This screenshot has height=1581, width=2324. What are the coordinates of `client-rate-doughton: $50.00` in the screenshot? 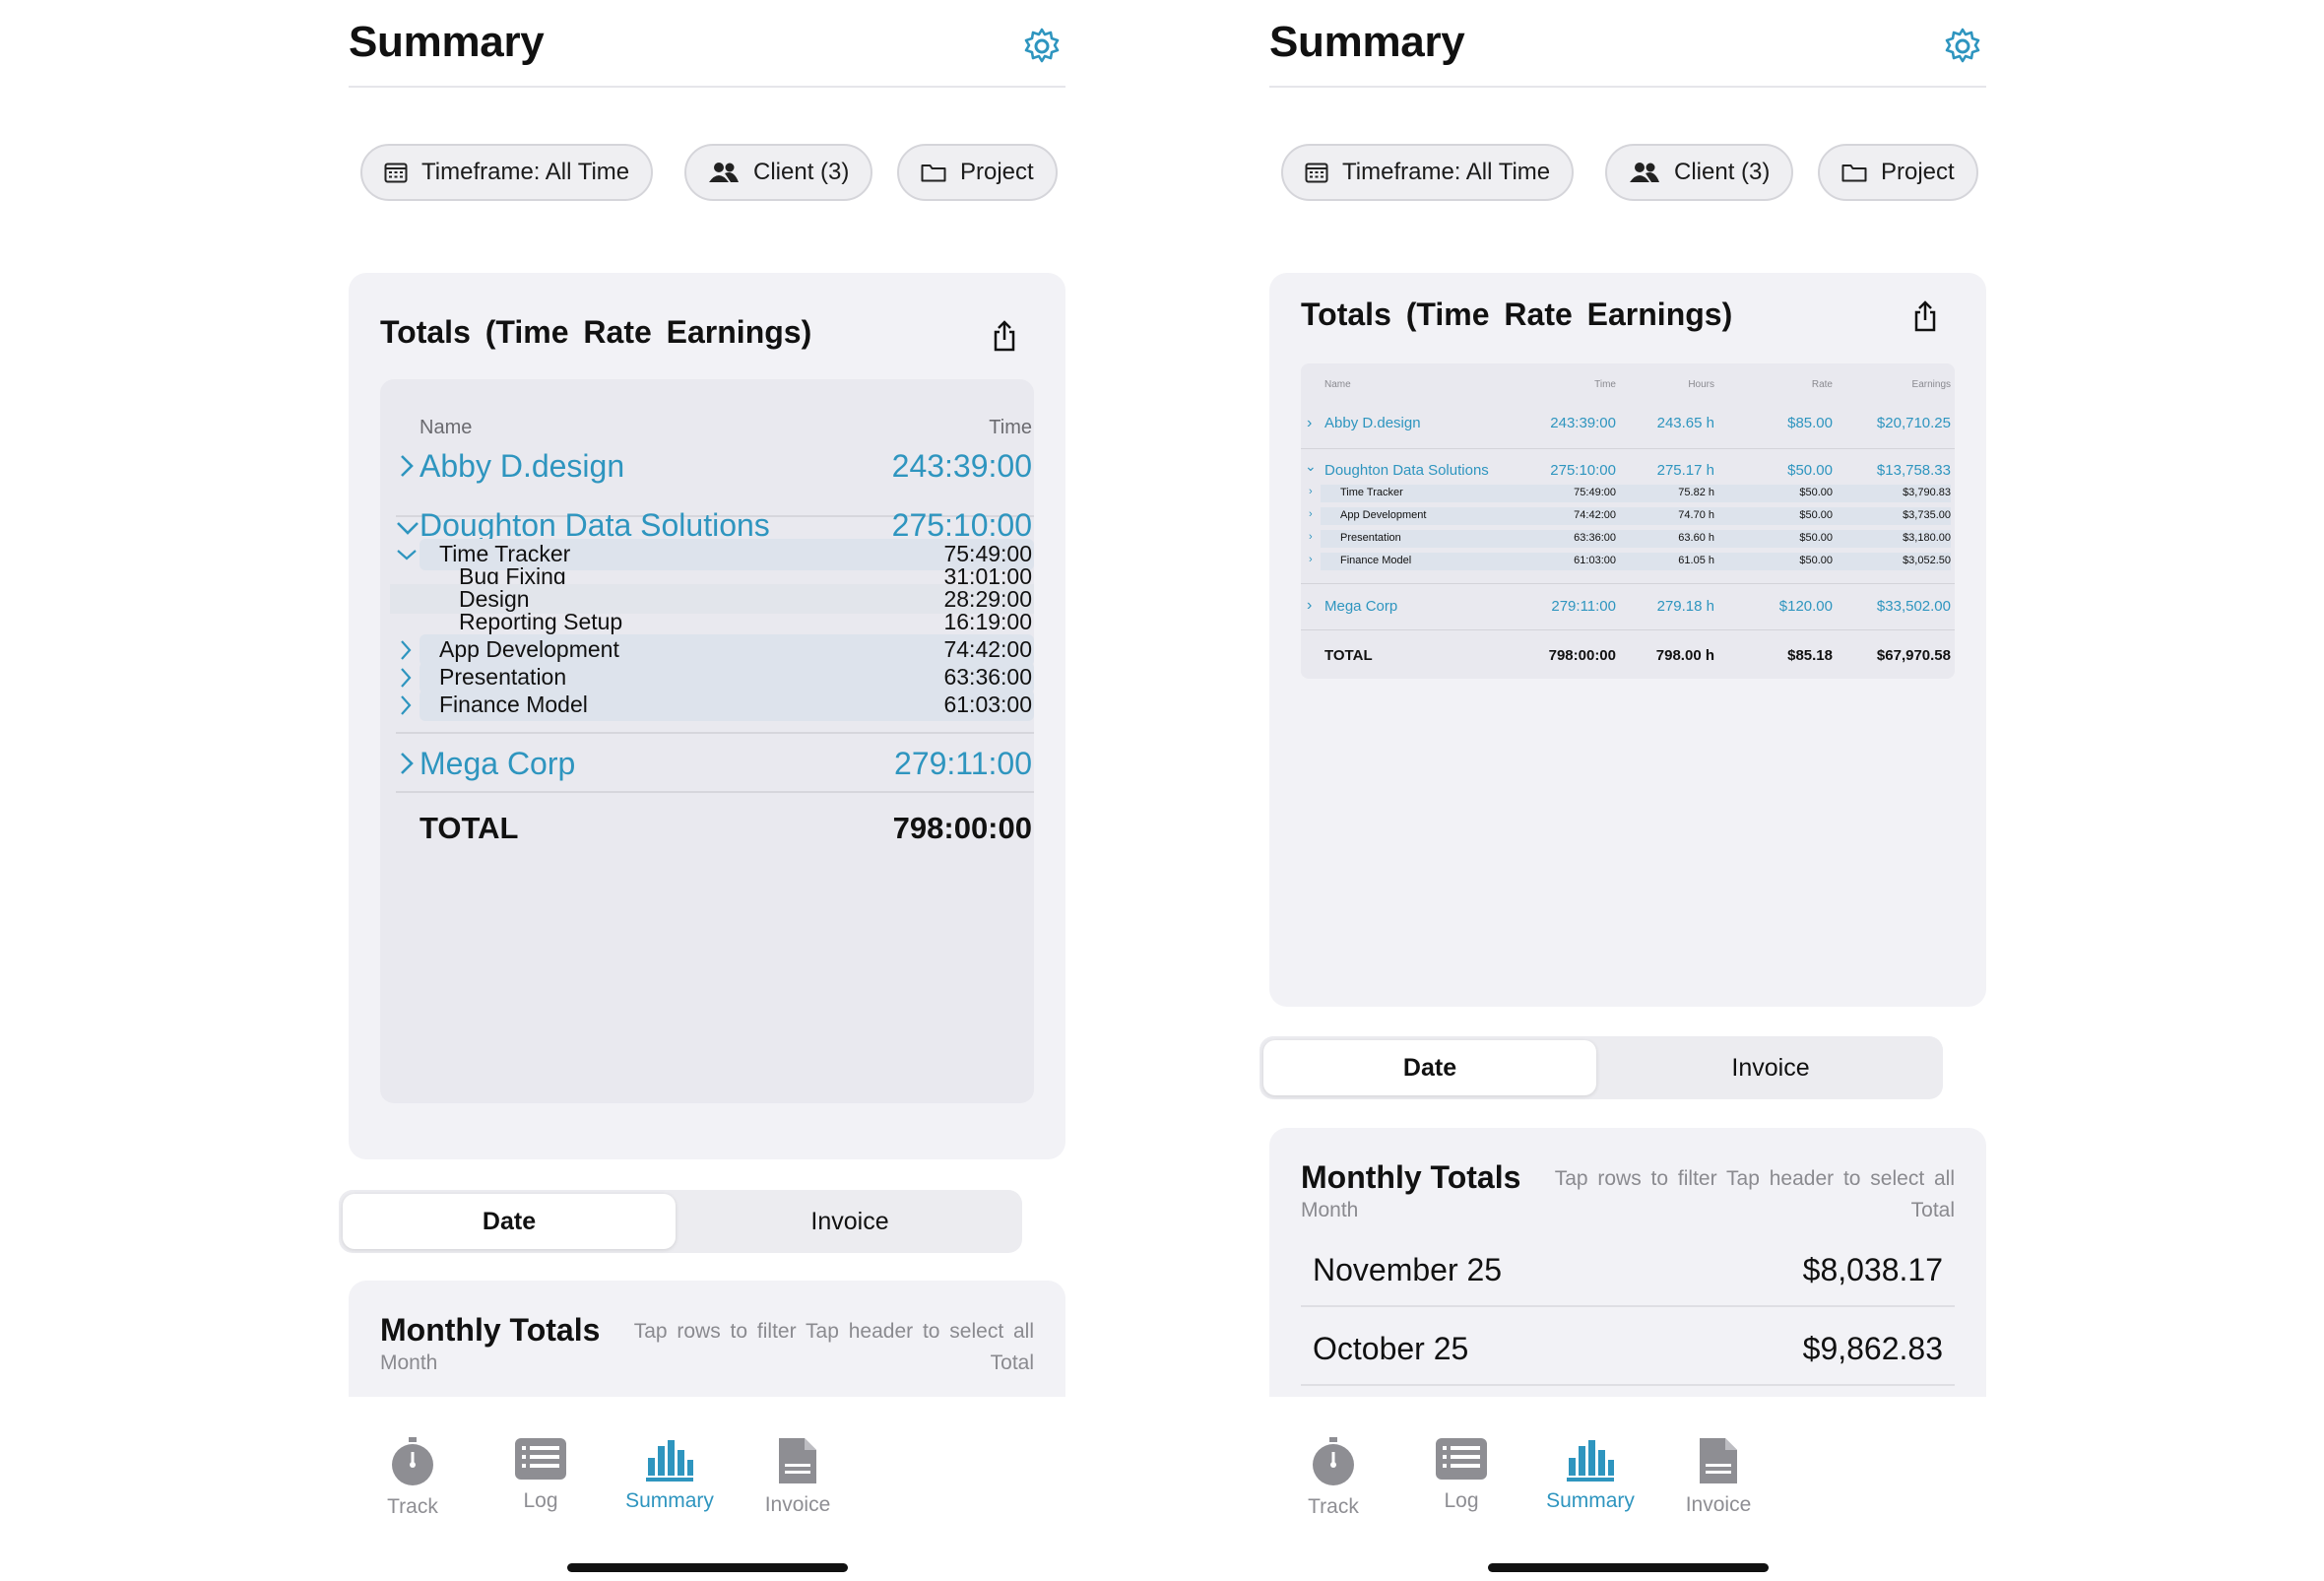 It's located at (1810, 470).